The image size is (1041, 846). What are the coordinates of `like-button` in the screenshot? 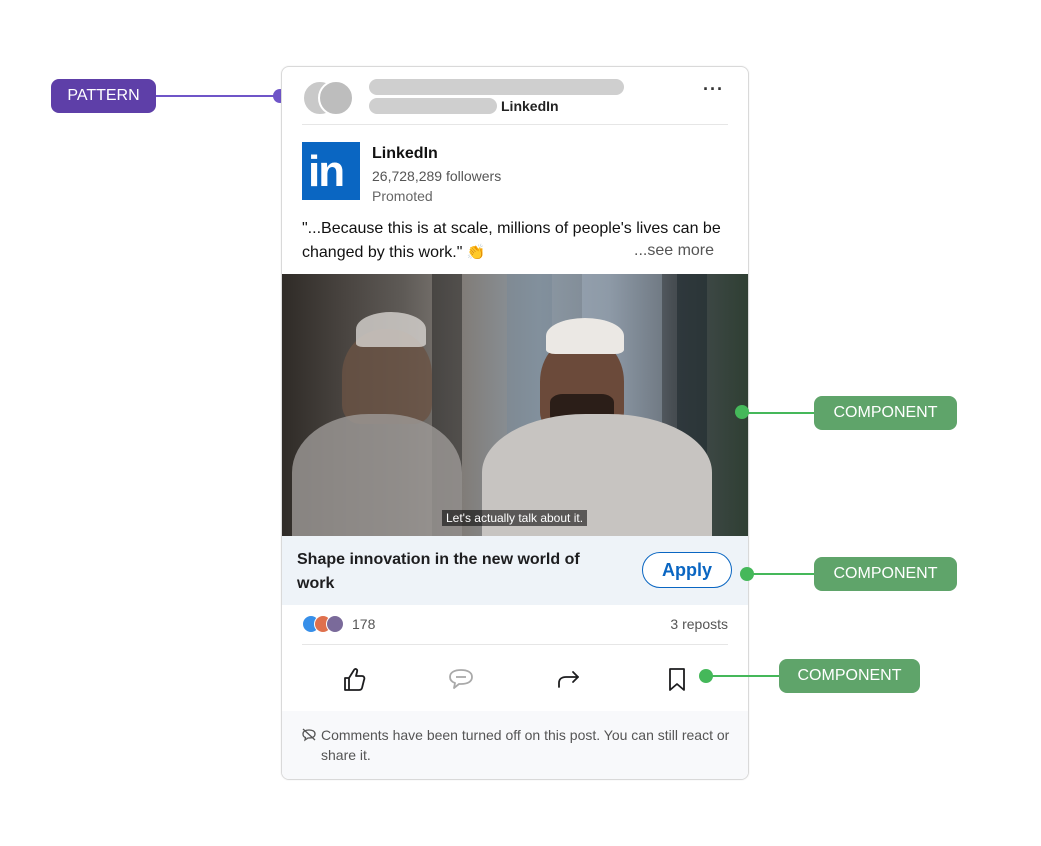 It's located at (353, 679).